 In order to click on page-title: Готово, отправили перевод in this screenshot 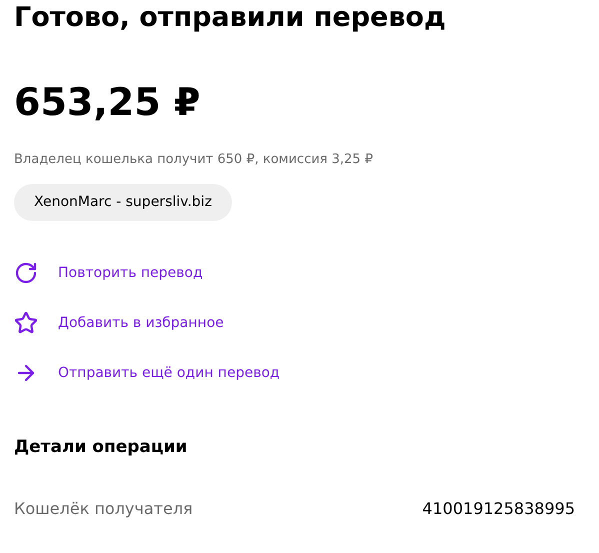, I will do `click(230, 17)`.